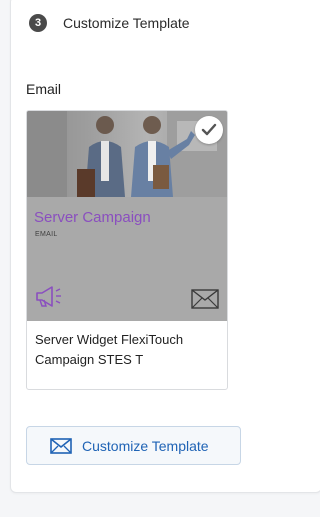 The image size is (320, 517). I want to click on customize-template-button: Customize Template, so click(133, 445).